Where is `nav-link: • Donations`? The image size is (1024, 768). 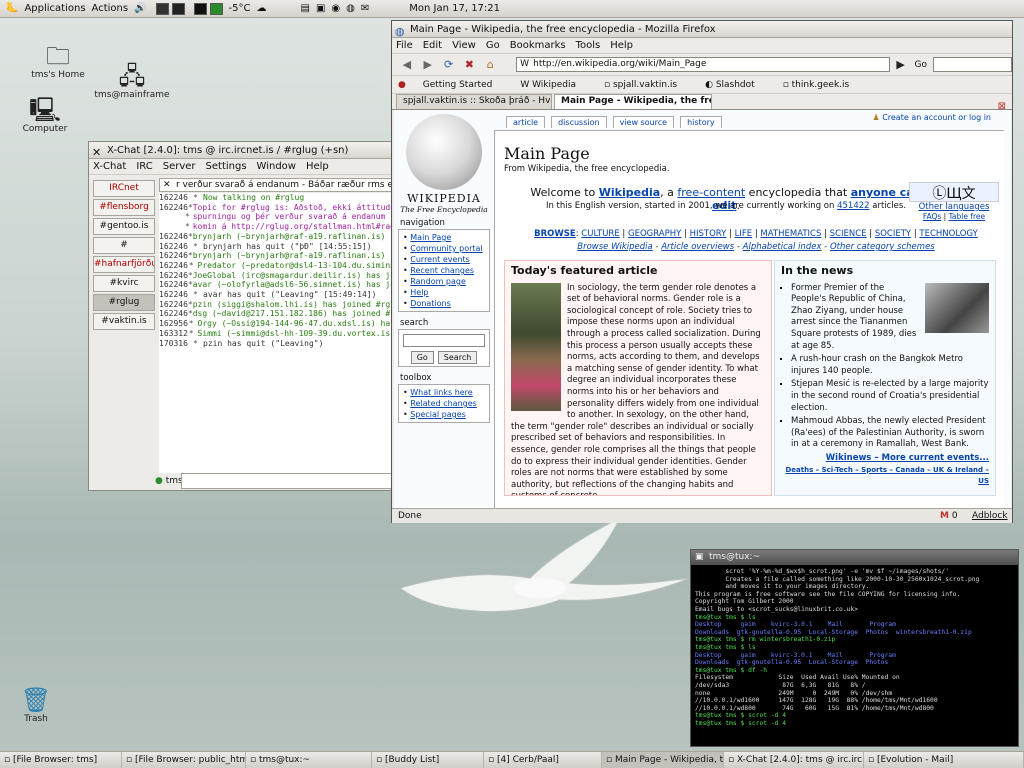
nav-link: • Donations is located at coordinates (444, 303).